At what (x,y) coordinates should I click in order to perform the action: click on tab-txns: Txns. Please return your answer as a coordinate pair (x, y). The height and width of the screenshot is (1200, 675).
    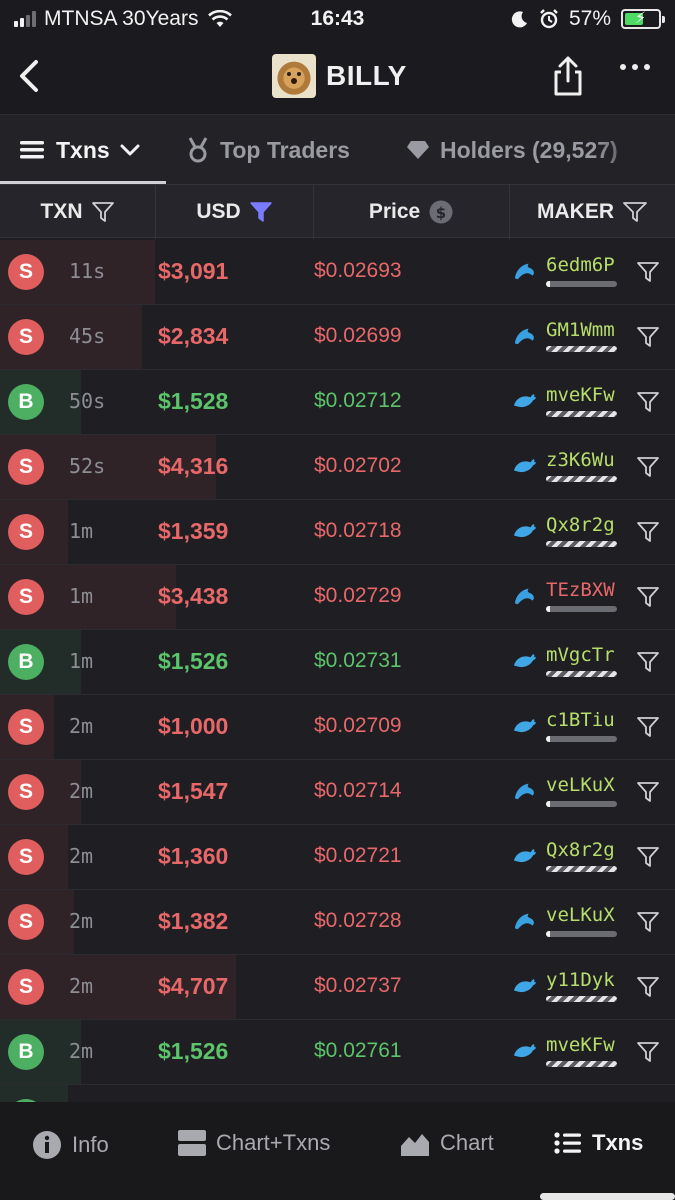
    Looking at the image, I should click on (80, 150).